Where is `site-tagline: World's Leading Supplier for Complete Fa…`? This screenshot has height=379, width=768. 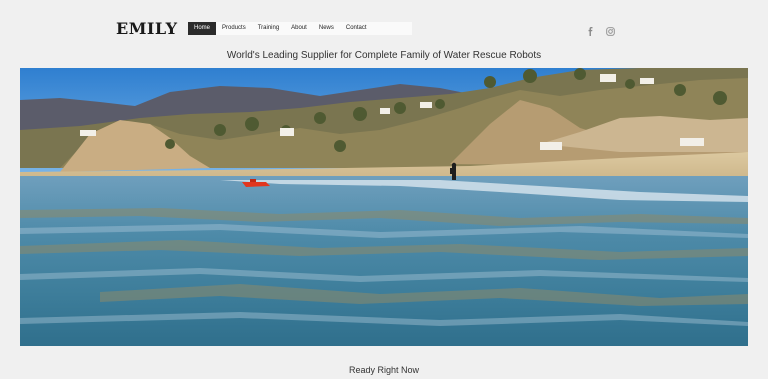 site-tagline: World's Leading Supplier for Complete Fa… is located at coordinates (384, 55).